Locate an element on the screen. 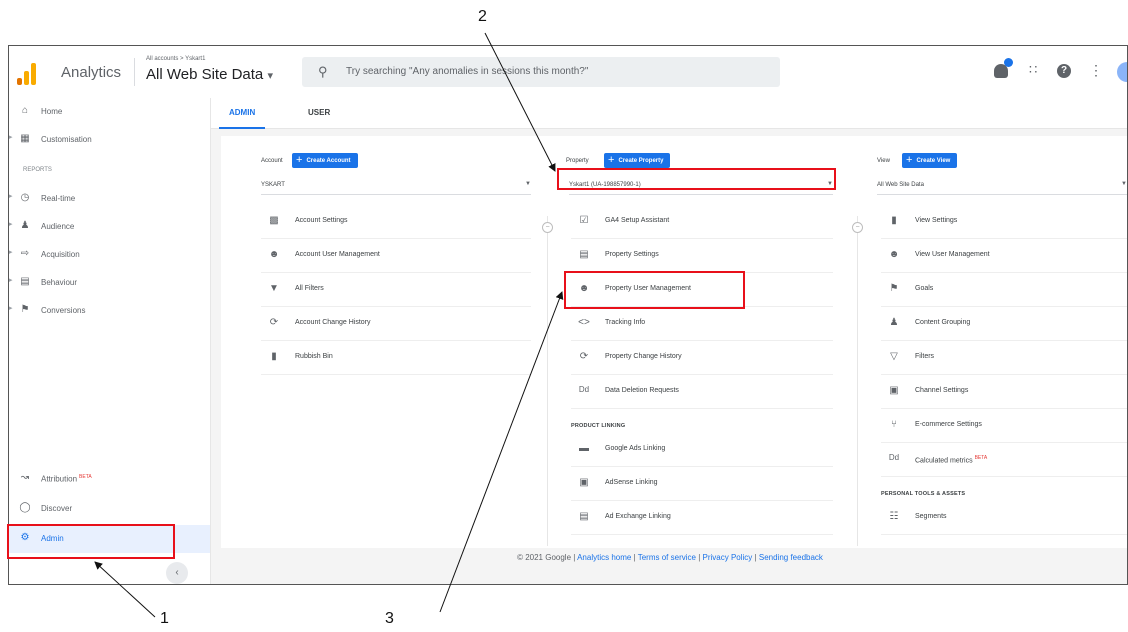 The image size is (1128, 632). view-column-selector: All Web Site Data ▼ is located at coordinates (1002, 186).